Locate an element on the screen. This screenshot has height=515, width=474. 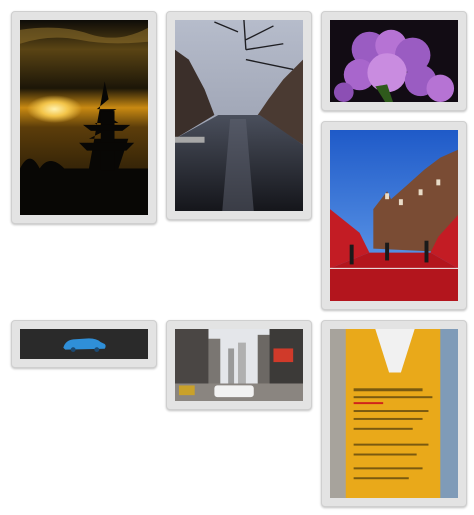
photo-blue-car is located at coordinates (84, 344).